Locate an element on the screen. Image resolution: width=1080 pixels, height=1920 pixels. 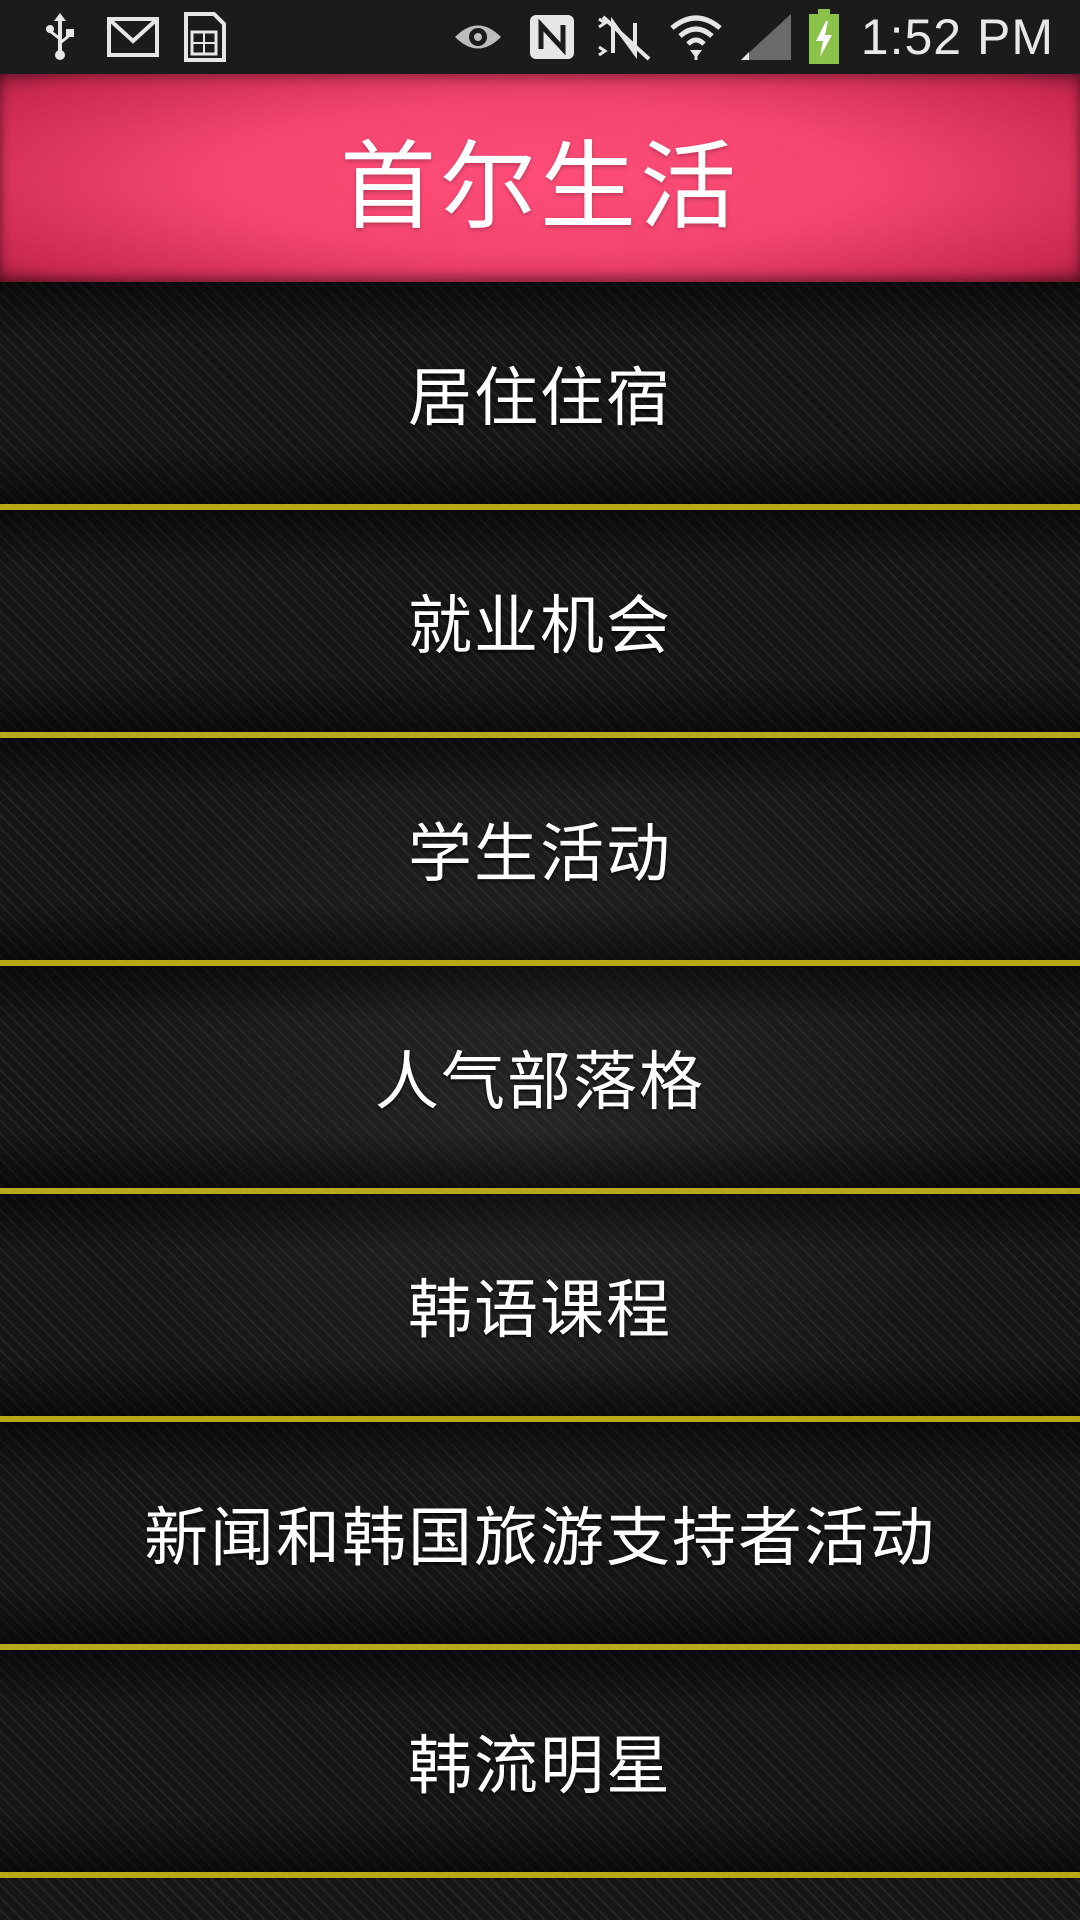
sim-card-icon is located at coordinates (204, 37).